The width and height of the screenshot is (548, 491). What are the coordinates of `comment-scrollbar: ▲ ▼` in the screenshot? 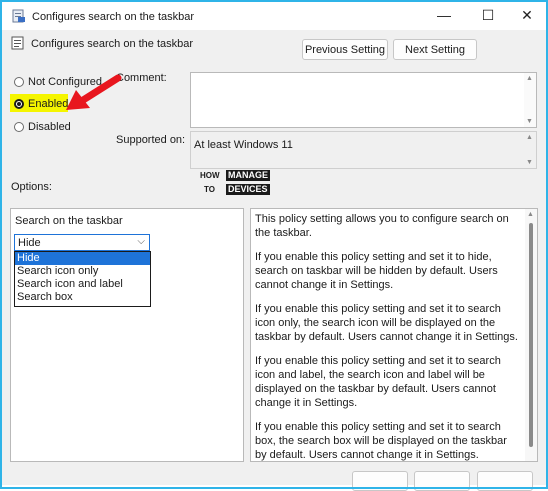 It's located at (530, 100).